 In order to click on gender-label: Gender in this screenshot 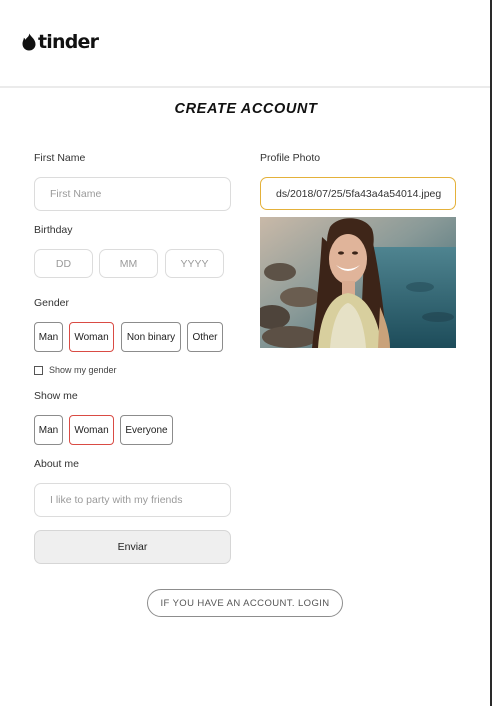, I will do `click(52, 303)`.